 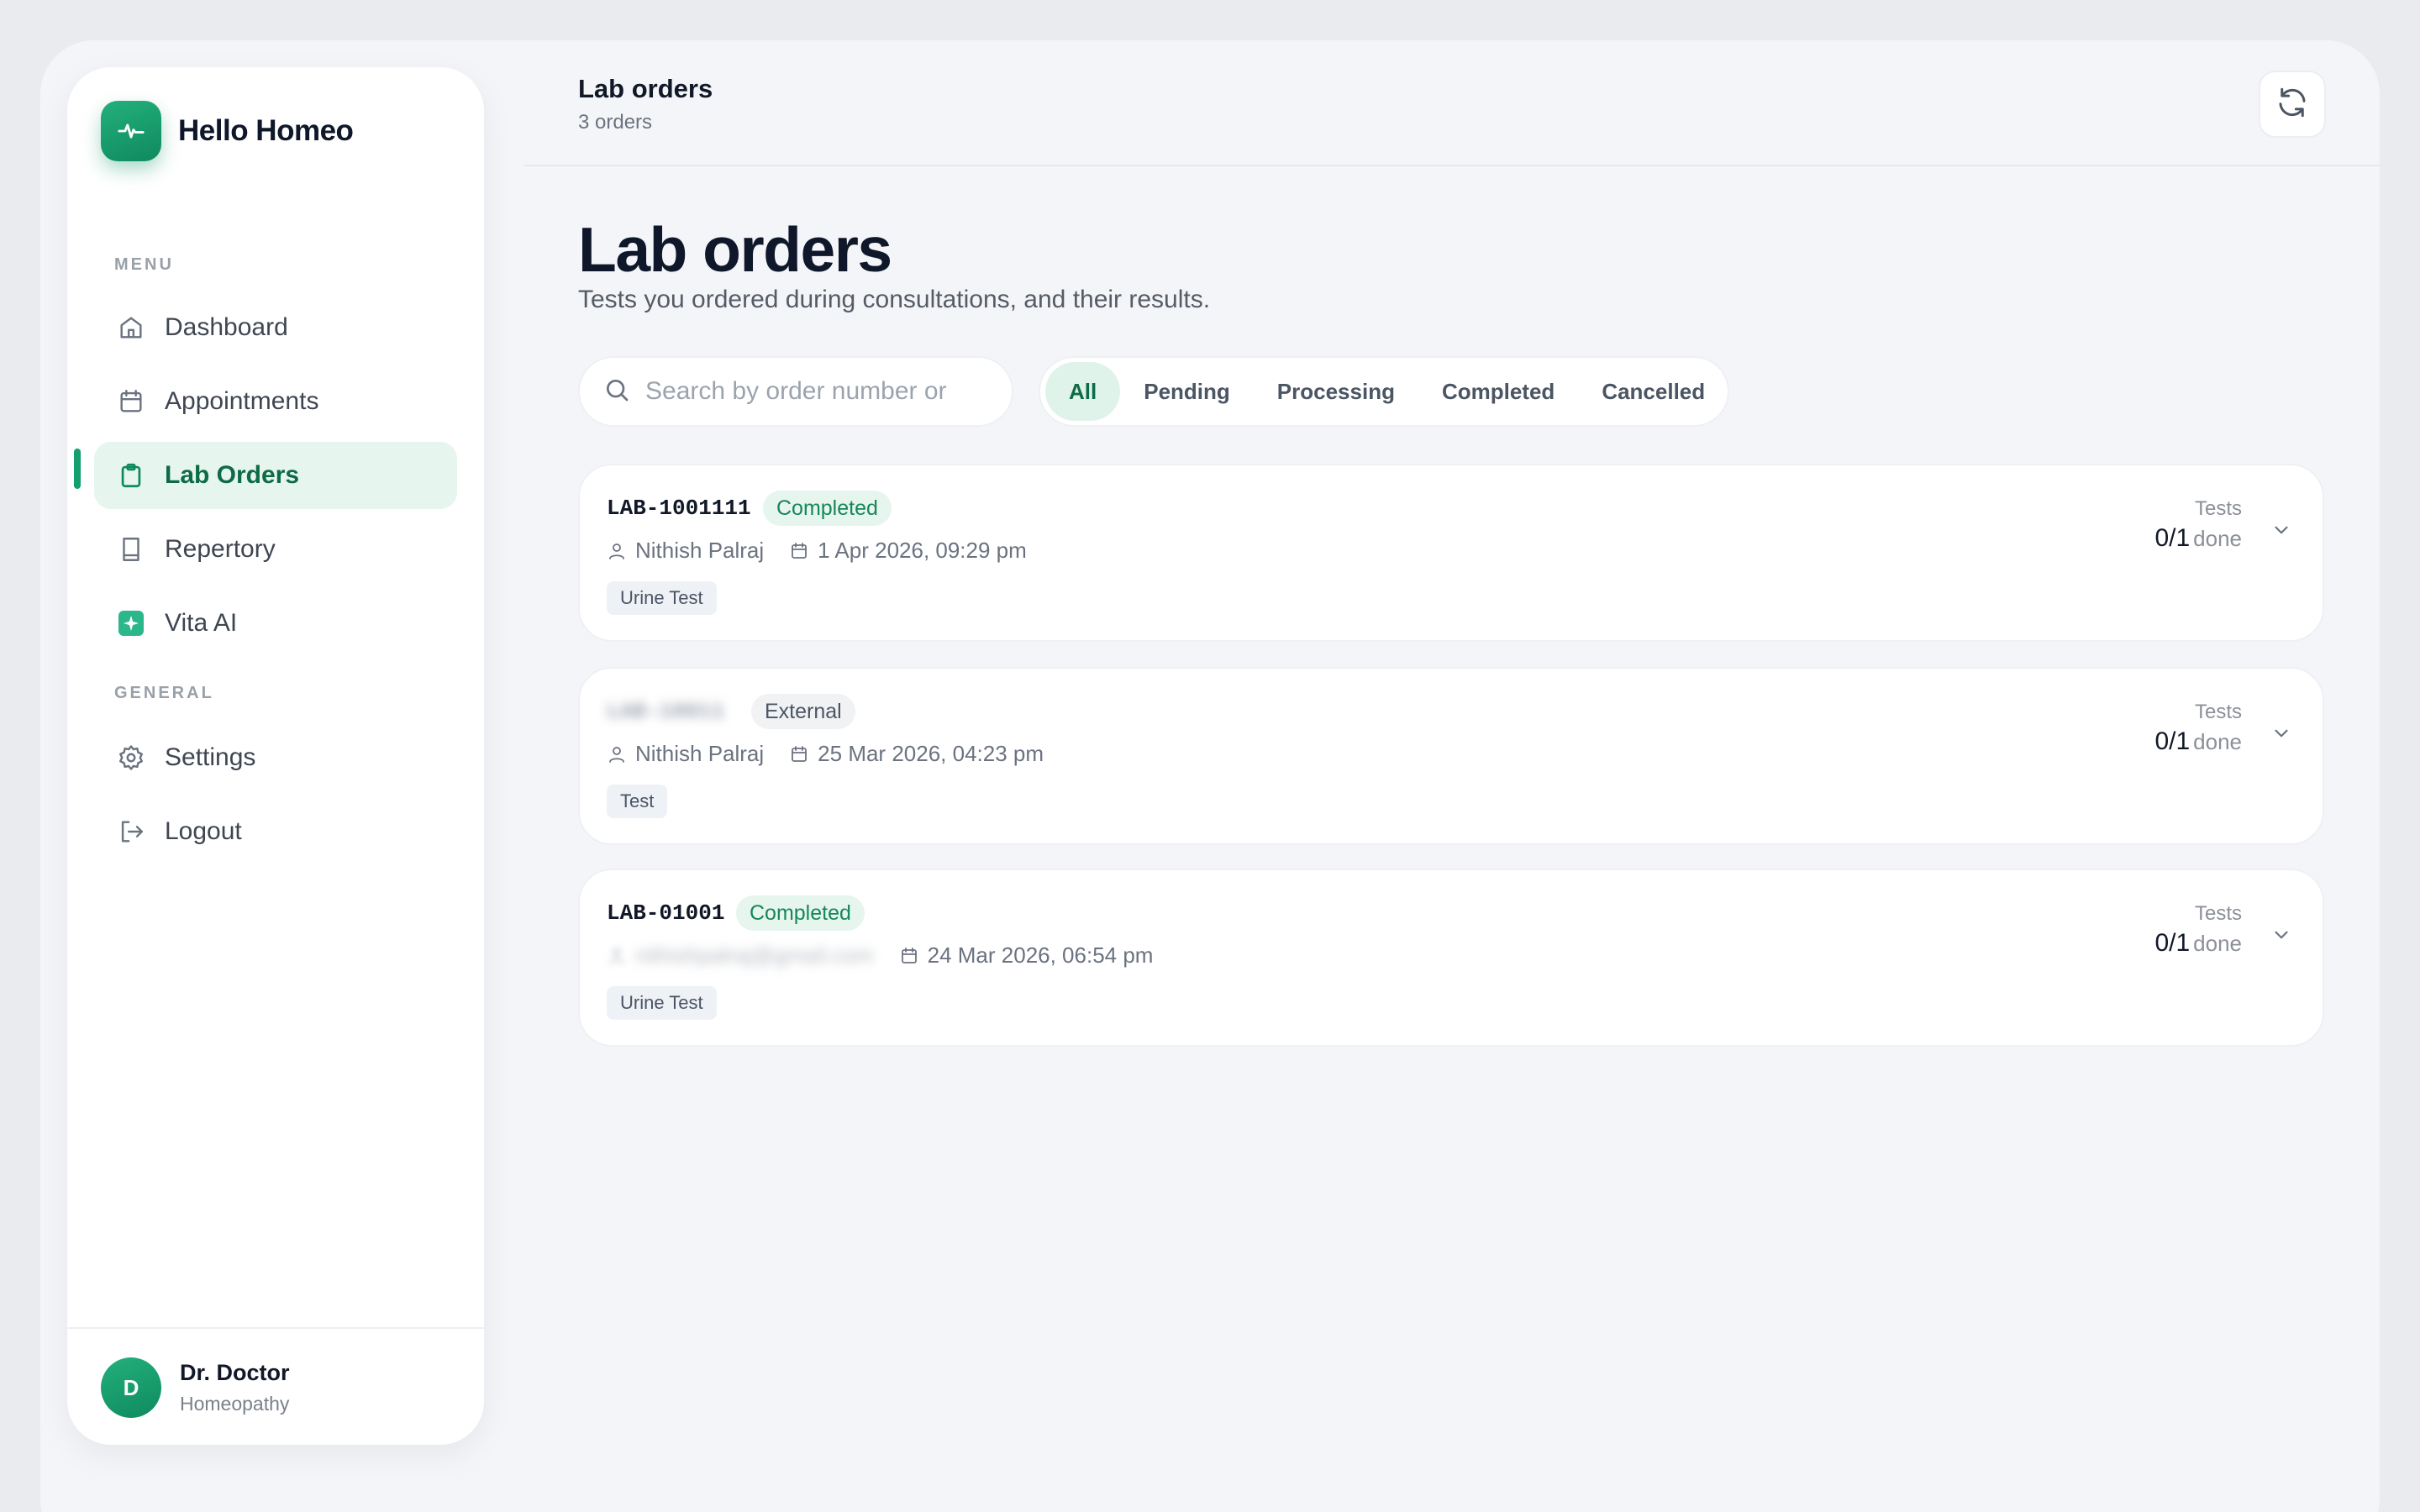 What do you see at coordinates (931, 753) in the screenshot?
I see `order-date: 25 Mar 2026, 04:23 pm` at bounding box center [931, 753].